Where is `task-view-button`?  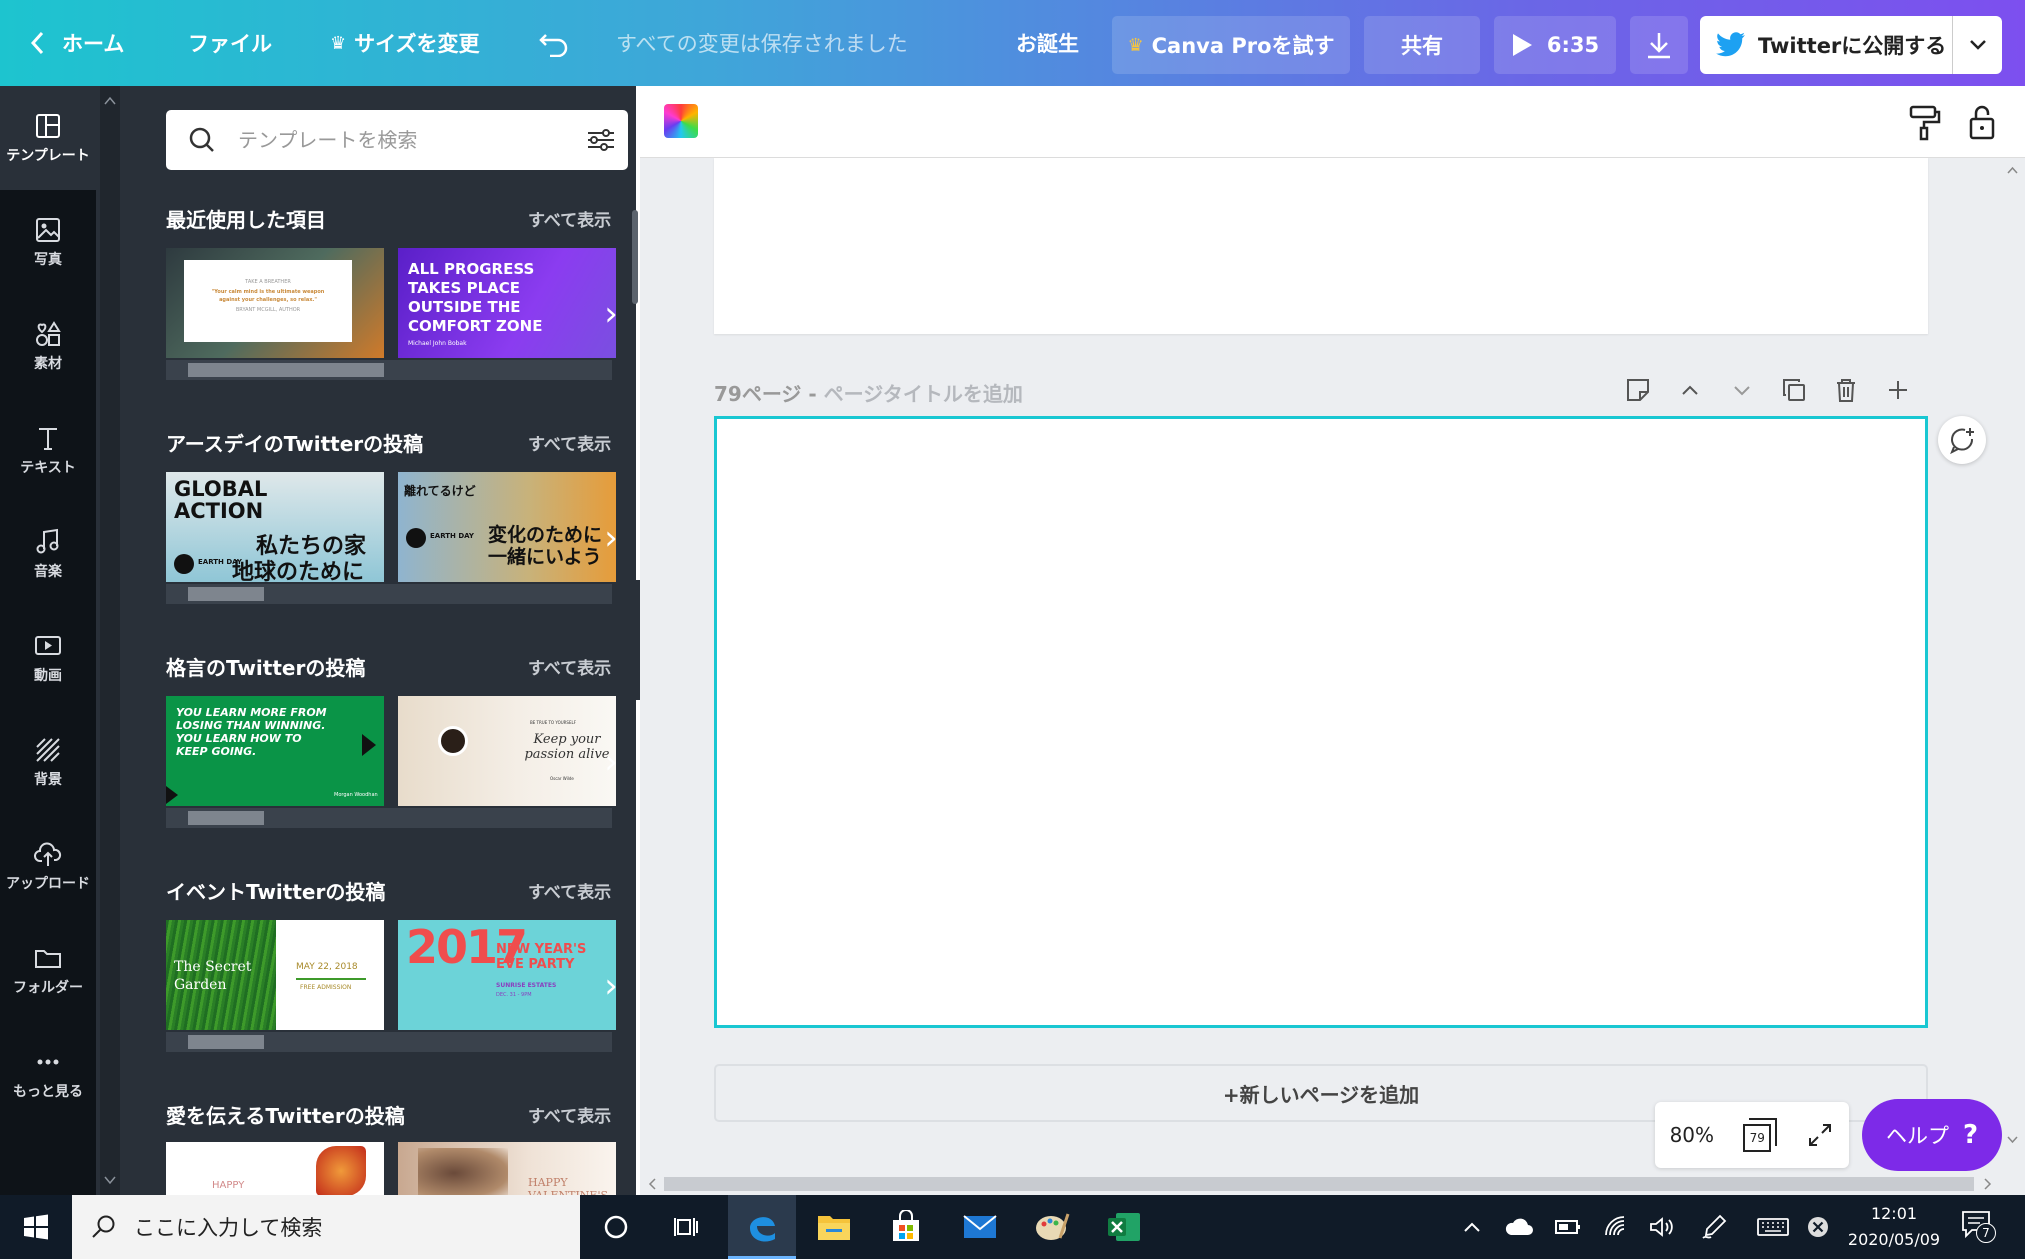
task-view-button is located at coordinates (686, 1227).